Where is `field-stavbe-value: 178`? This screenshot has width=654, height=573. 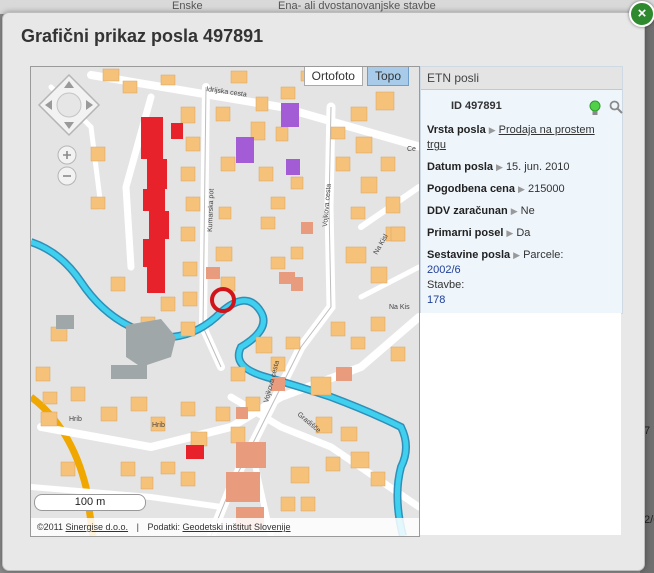
field-stavbe-value: 178 is located at coordinates (436, 300).